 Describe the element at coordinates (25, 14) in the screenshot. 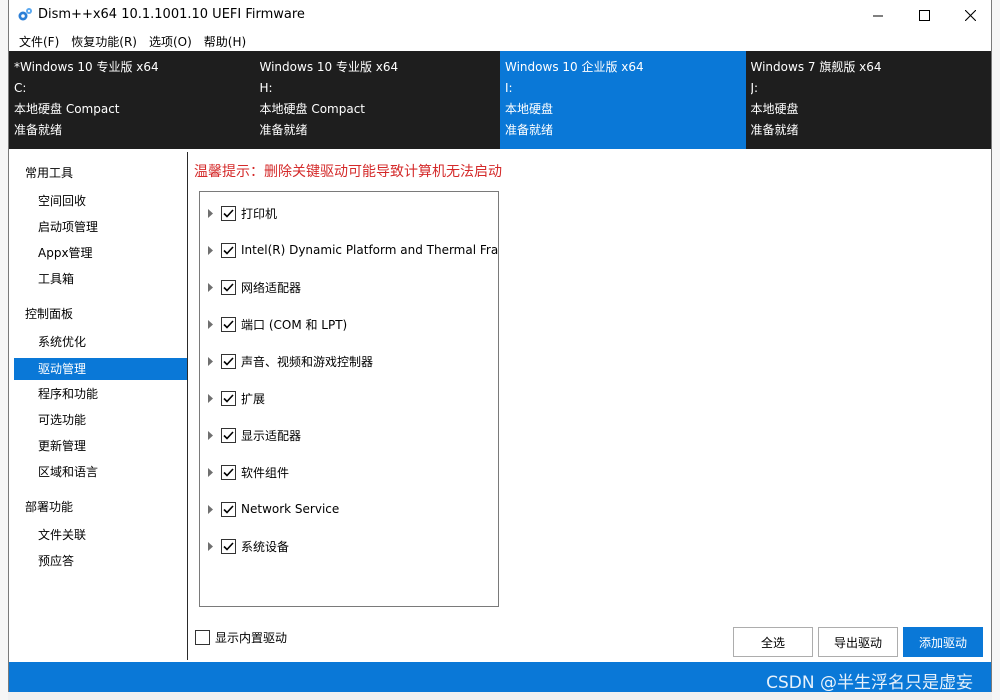

I see `gear-app-icon` at that location.